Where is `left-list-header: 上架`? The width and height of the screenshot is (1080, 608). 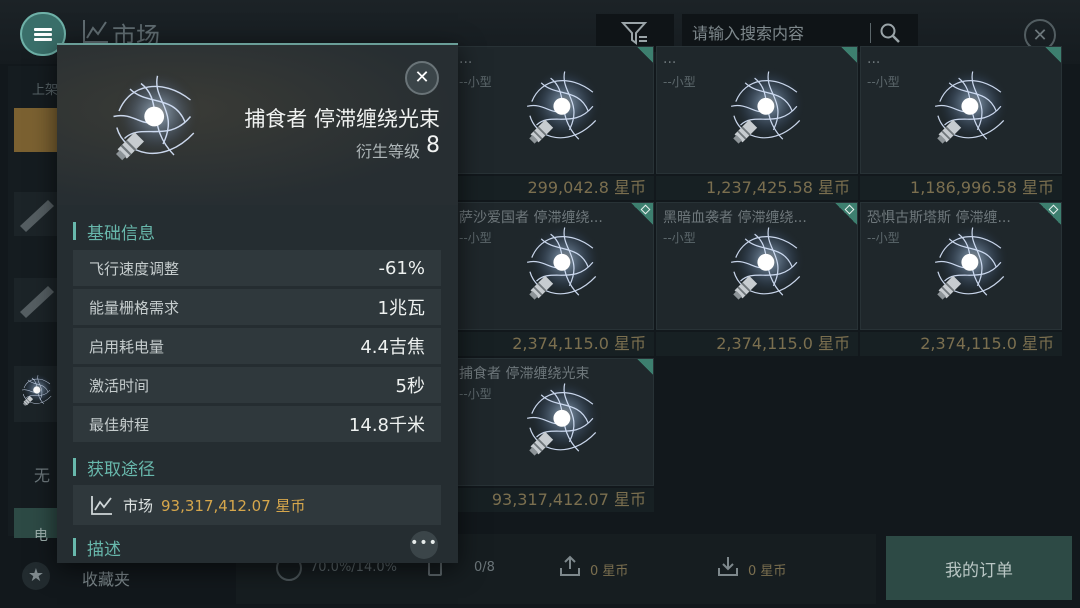
left-list-header: 上架 is located at coordinates (45, 90).